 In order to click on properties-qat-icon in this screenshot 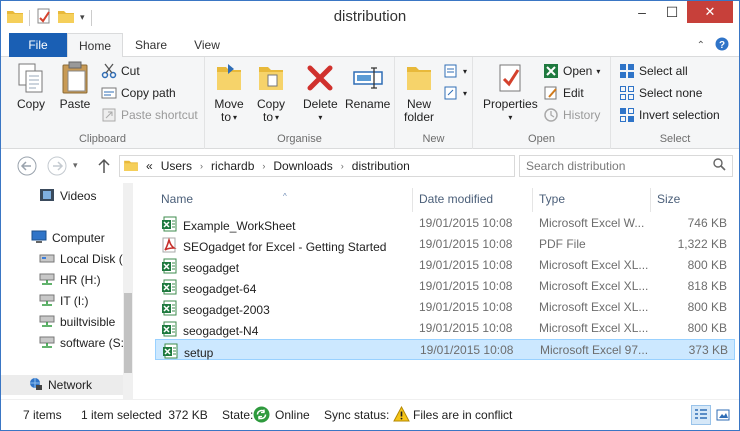, I will do `click(44, 17)`.